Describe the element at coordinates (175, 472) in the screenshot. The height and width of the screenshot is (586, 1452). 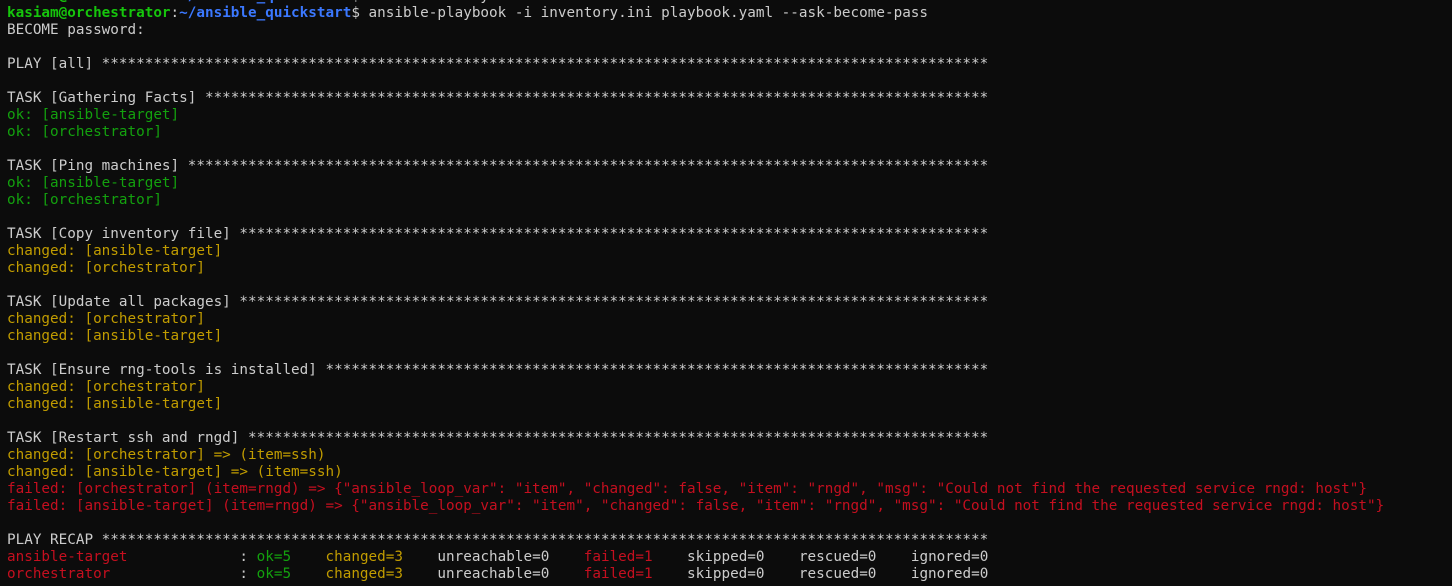
I see `terminal-text-segment: changed: [ansible-target] => (item=ssh)` at that location.